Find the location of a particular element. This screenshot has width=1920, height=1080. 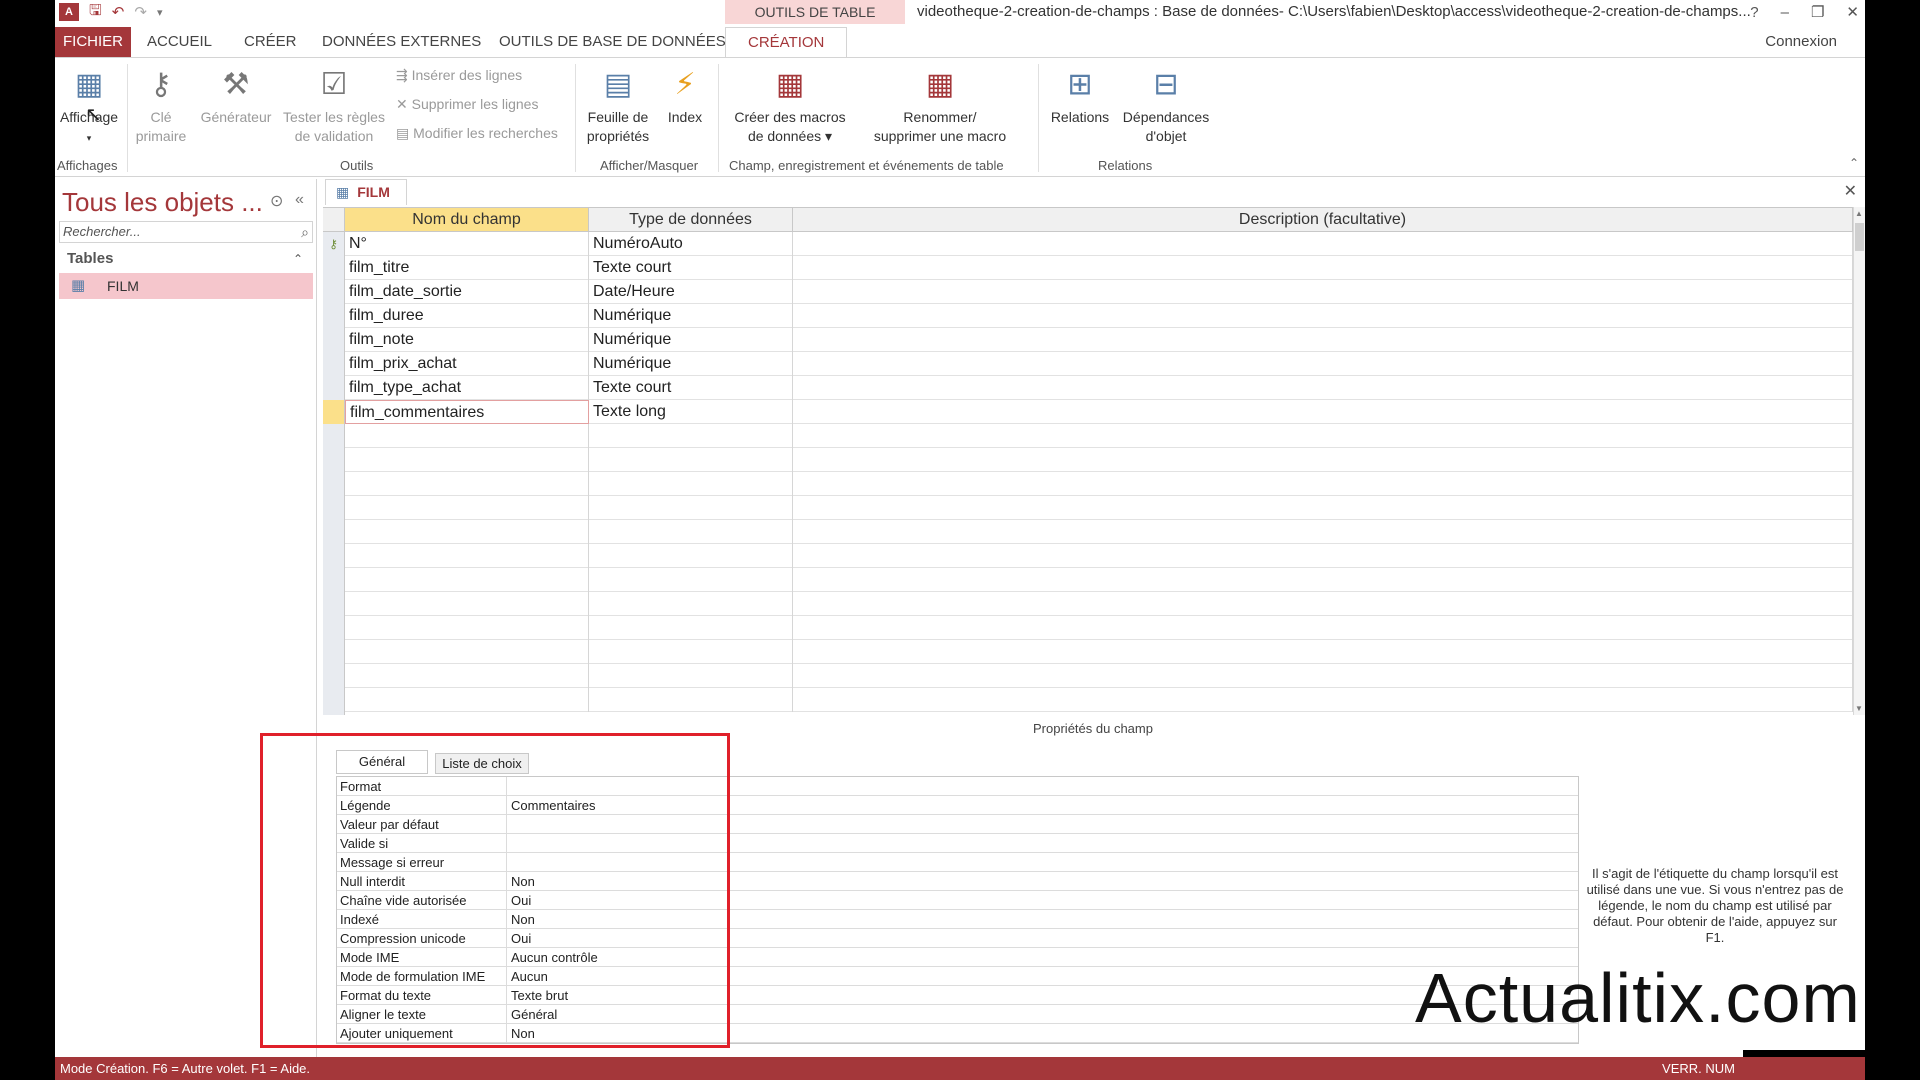

tab-design: CRÉATION is located at coordinates (786, 42).